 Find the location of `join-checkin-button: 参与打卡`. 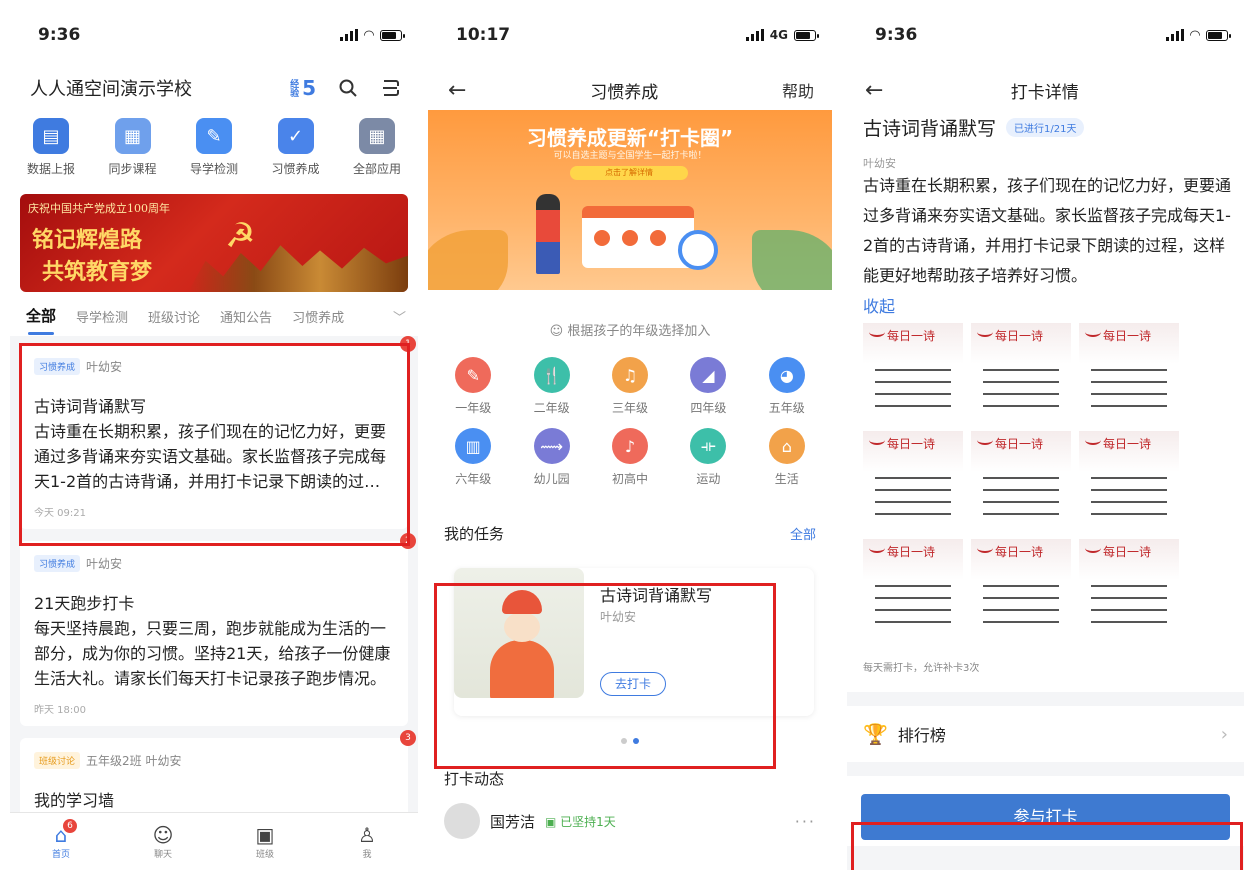

join-checkin-button: 参与打卡 is located at coordinates (1045, 817).